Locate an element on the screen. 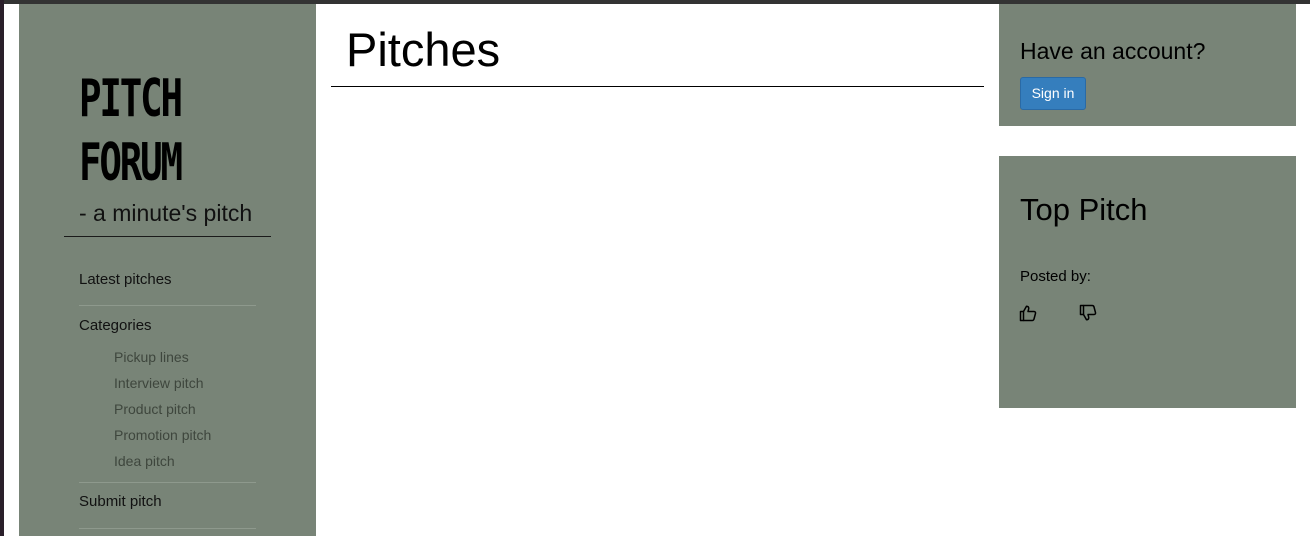 The image size is (1310, 536). brand-tagline: - a minute's pitch is located at coordinates (166, 213).